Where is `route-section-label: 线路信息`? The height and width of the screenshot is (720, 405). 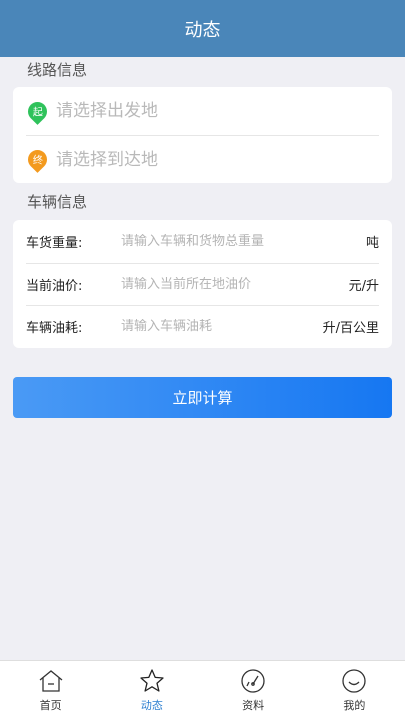 route-section-label: 线路信息 is located at coordinates (57, 70).